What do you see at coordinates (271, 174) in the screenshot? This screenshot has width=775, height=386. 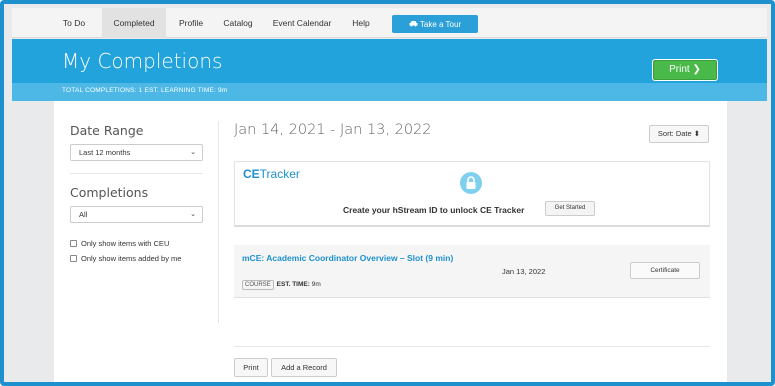 I see `ce-tracker-logo: CETracker` at bounding box center [271, 174].